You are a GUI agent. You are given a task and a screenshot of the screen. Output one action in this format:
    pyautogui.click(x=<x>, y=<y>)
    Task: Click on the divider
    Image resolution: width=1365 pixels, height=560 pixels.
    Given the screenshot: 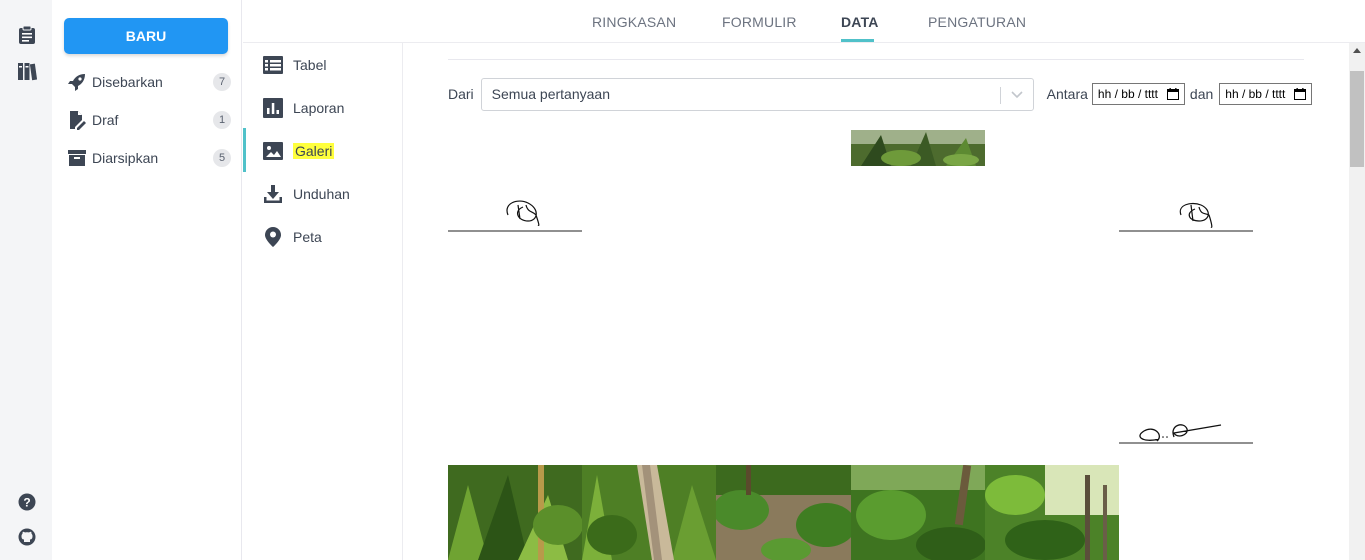 What is the action you would take?
    pyautogui.click(x=876, y=59)
    